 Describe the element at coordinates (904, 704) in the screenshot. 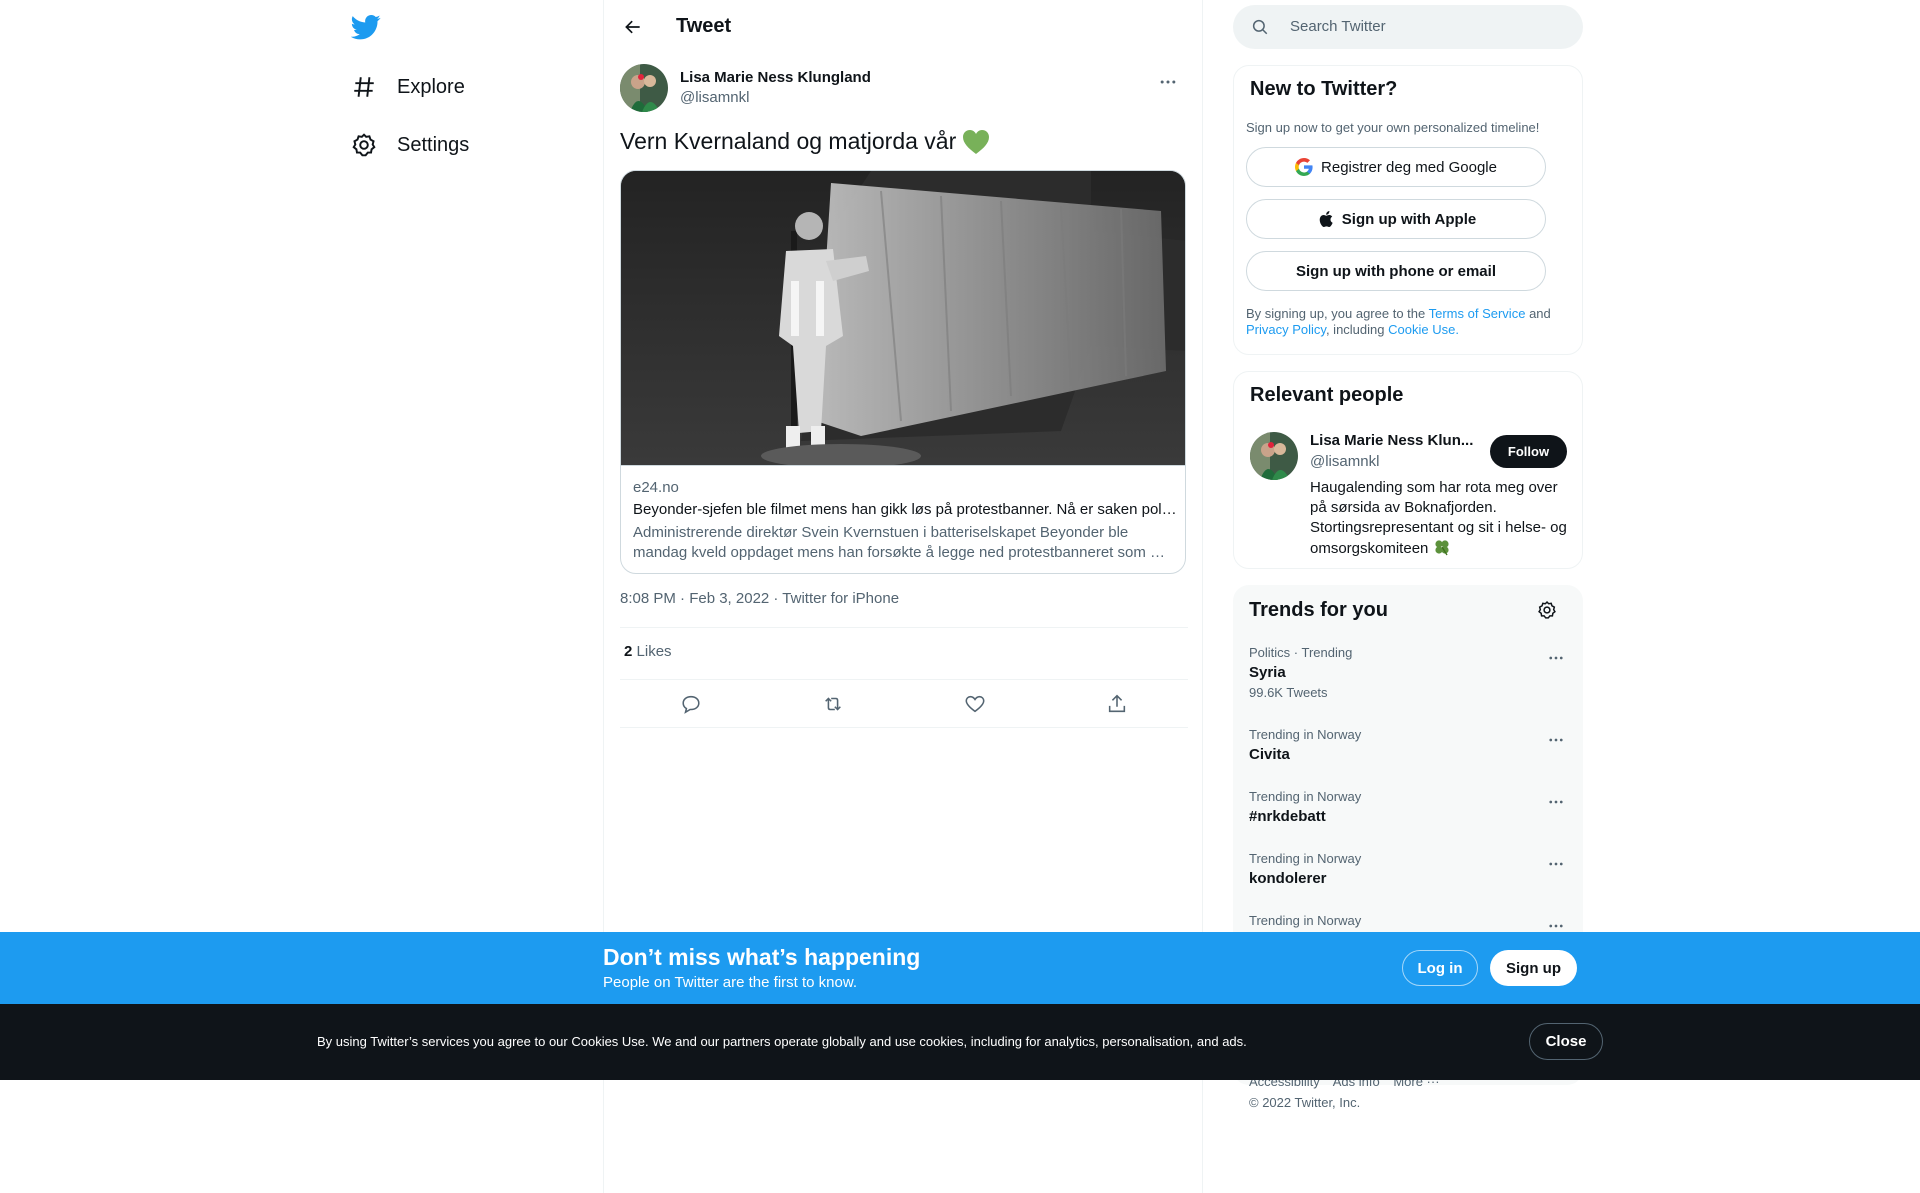

I see `tweet-actions` at that location.